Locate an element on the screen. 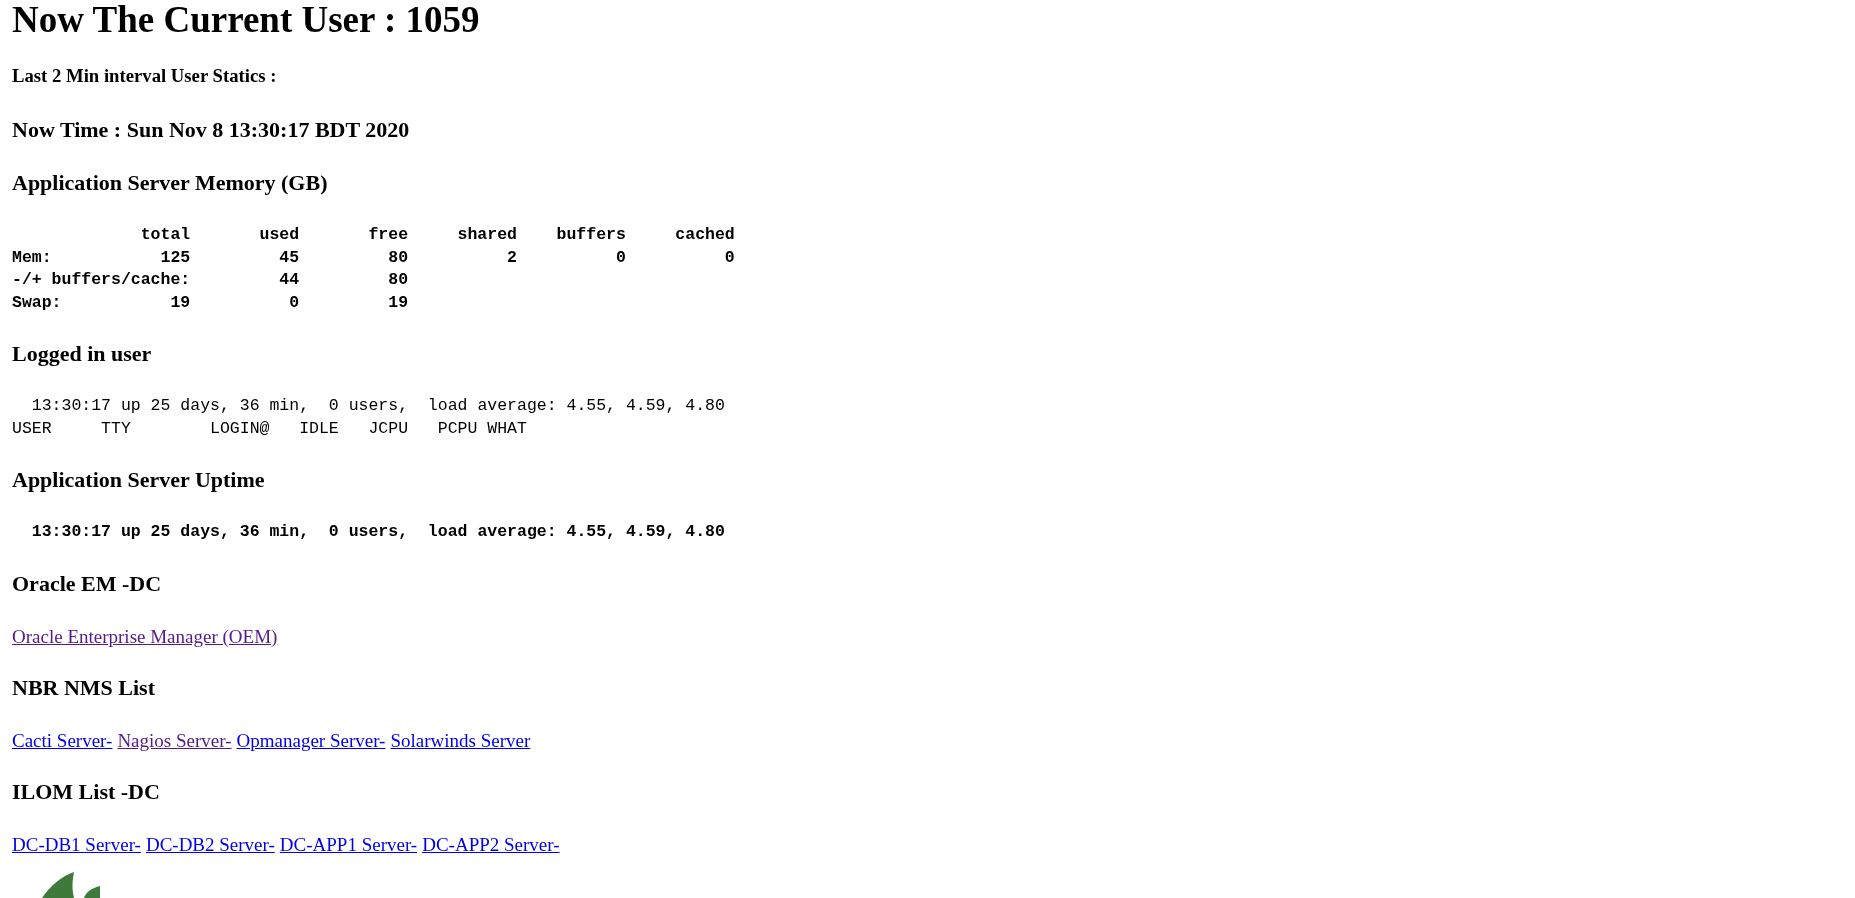 The height and width of the screenshot is (898, 1855). table-cell: 125 is located at coordinates (175, 257).